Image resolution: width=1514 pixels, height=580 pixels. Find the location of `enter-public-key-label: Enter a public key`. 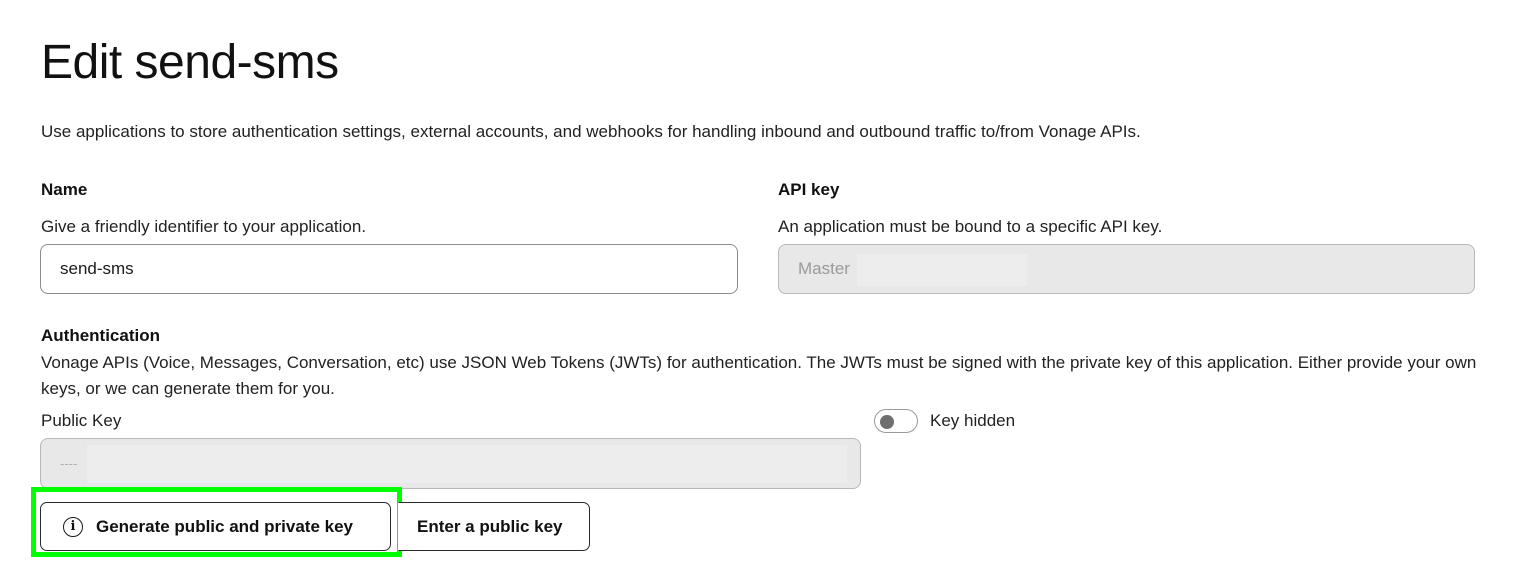

enter-public-key-label: Enter a public key is located at coordinates (490, 526).